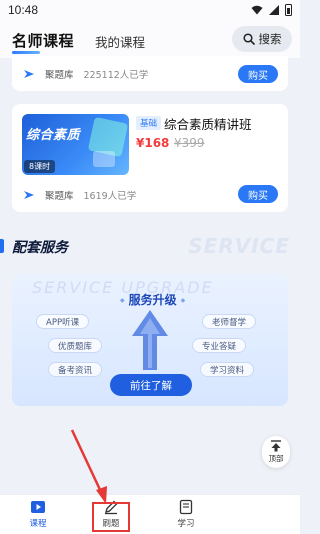 This screenshot has height=534, width=320. I want to click on tab-active-indicator, so click(26, 52).